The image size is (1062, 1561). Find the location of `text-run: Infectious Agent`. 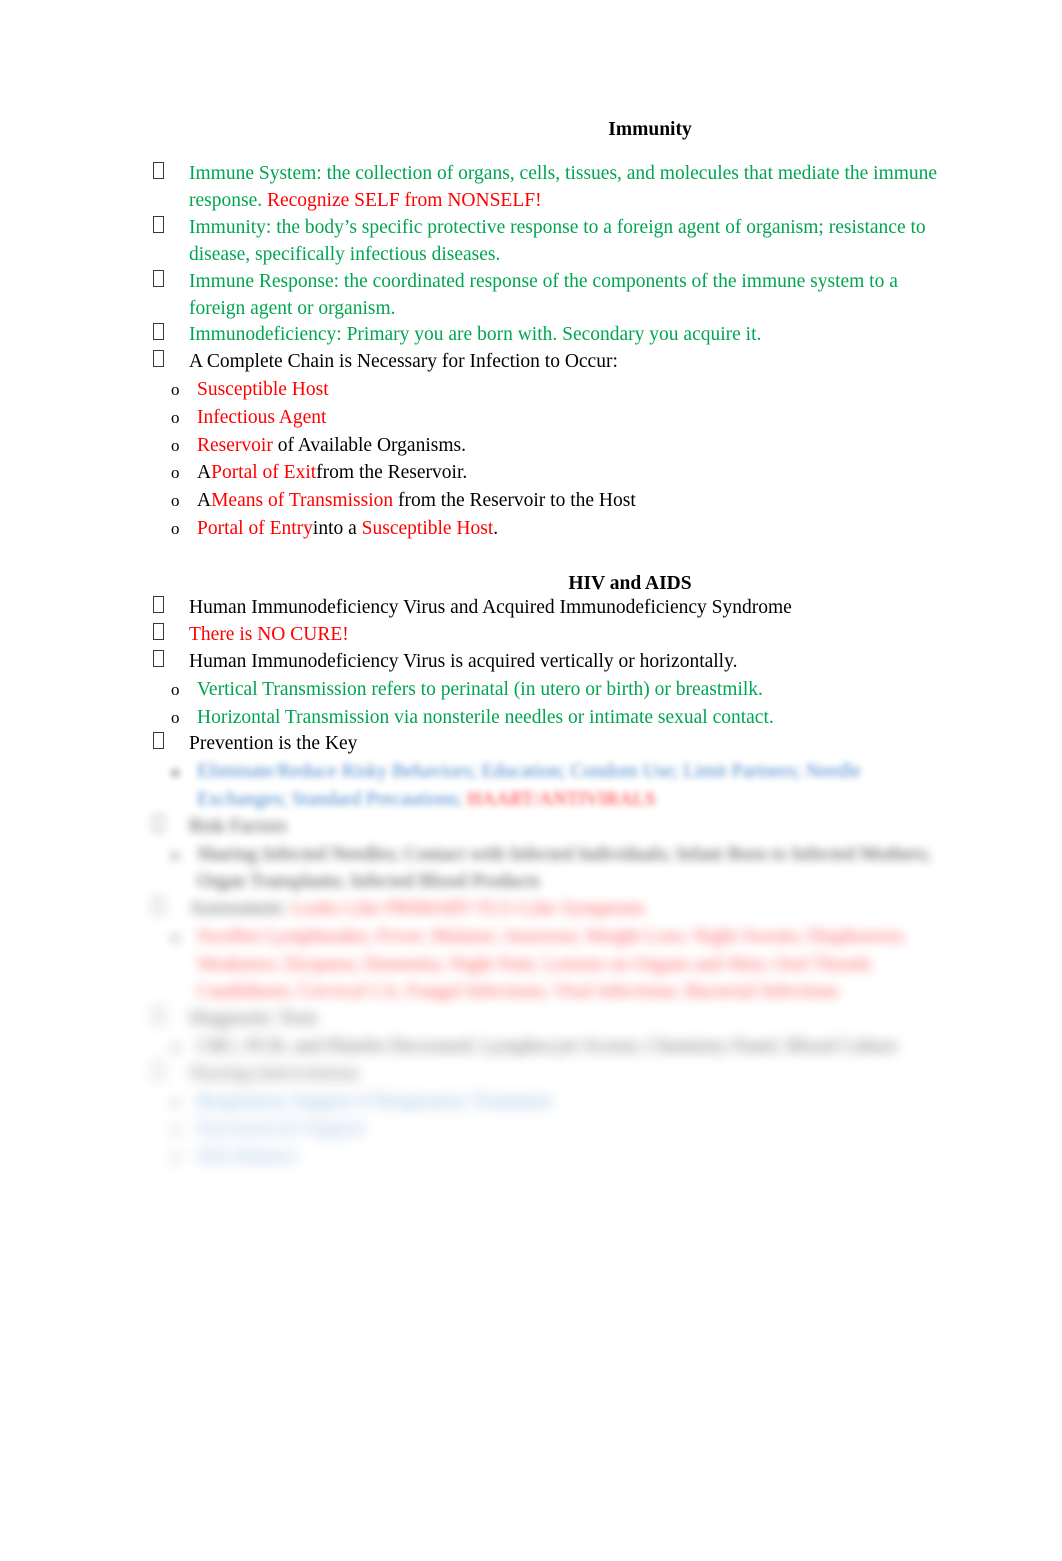

text-run: Infectious Agent is located at coordinates (262, 417).